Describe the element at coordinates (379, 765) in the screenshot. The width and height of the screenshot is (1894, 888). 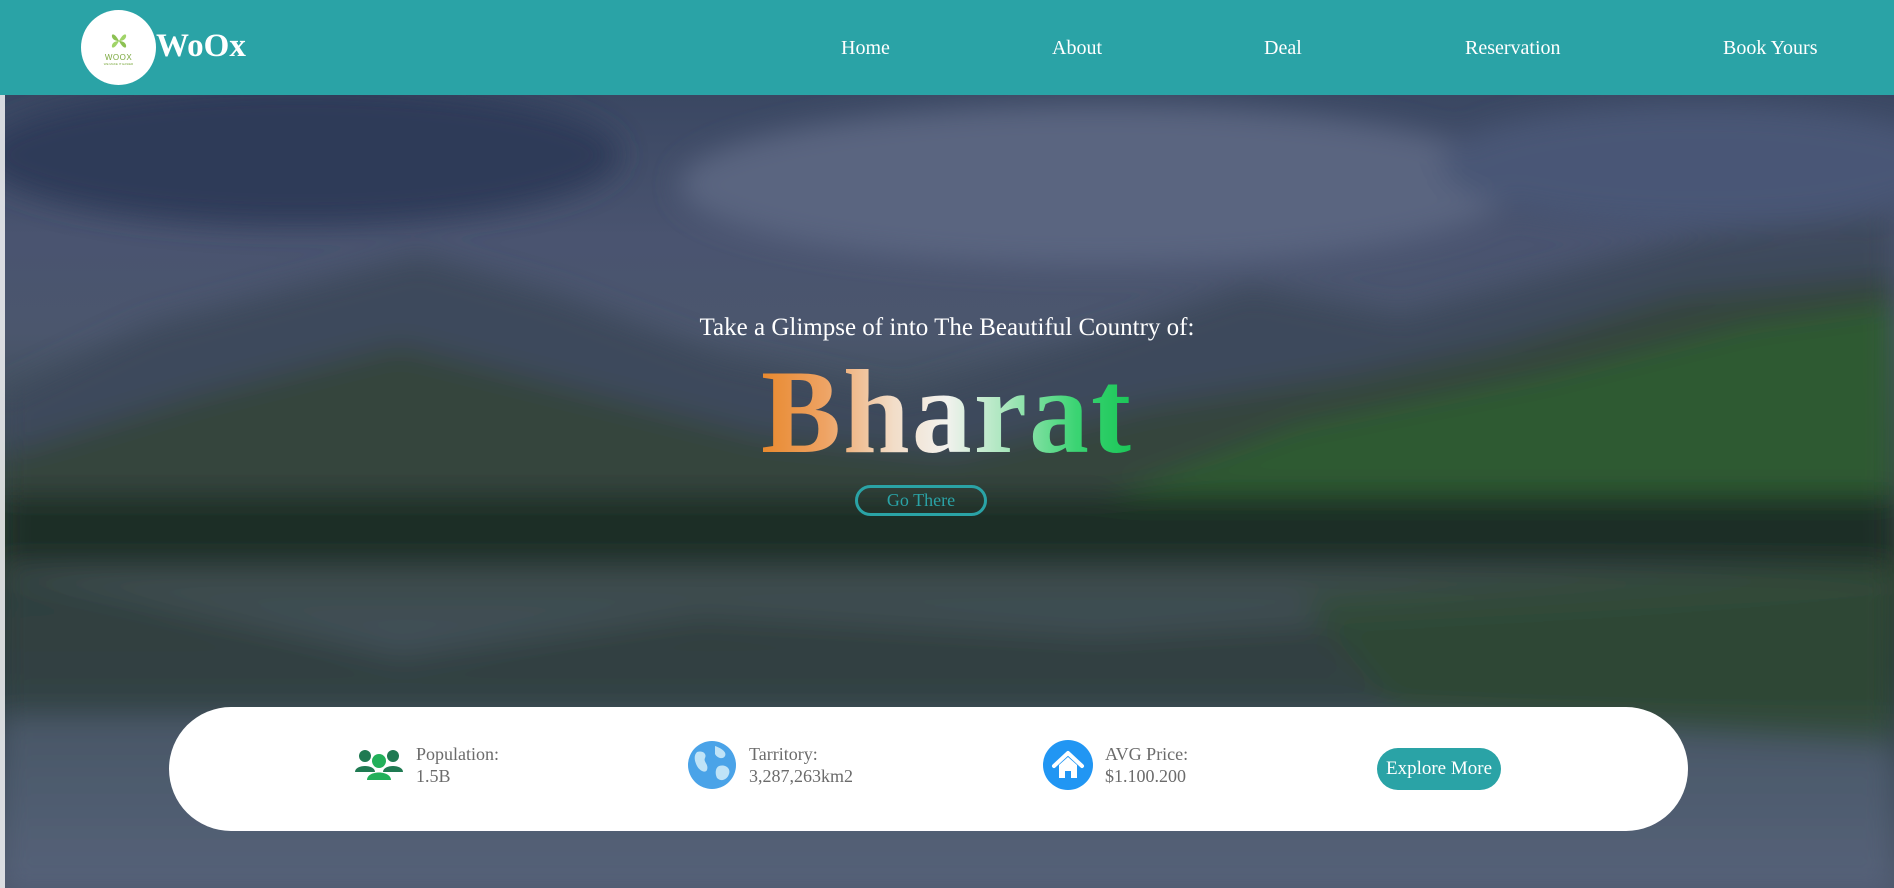
I see `users-icon` at that location.